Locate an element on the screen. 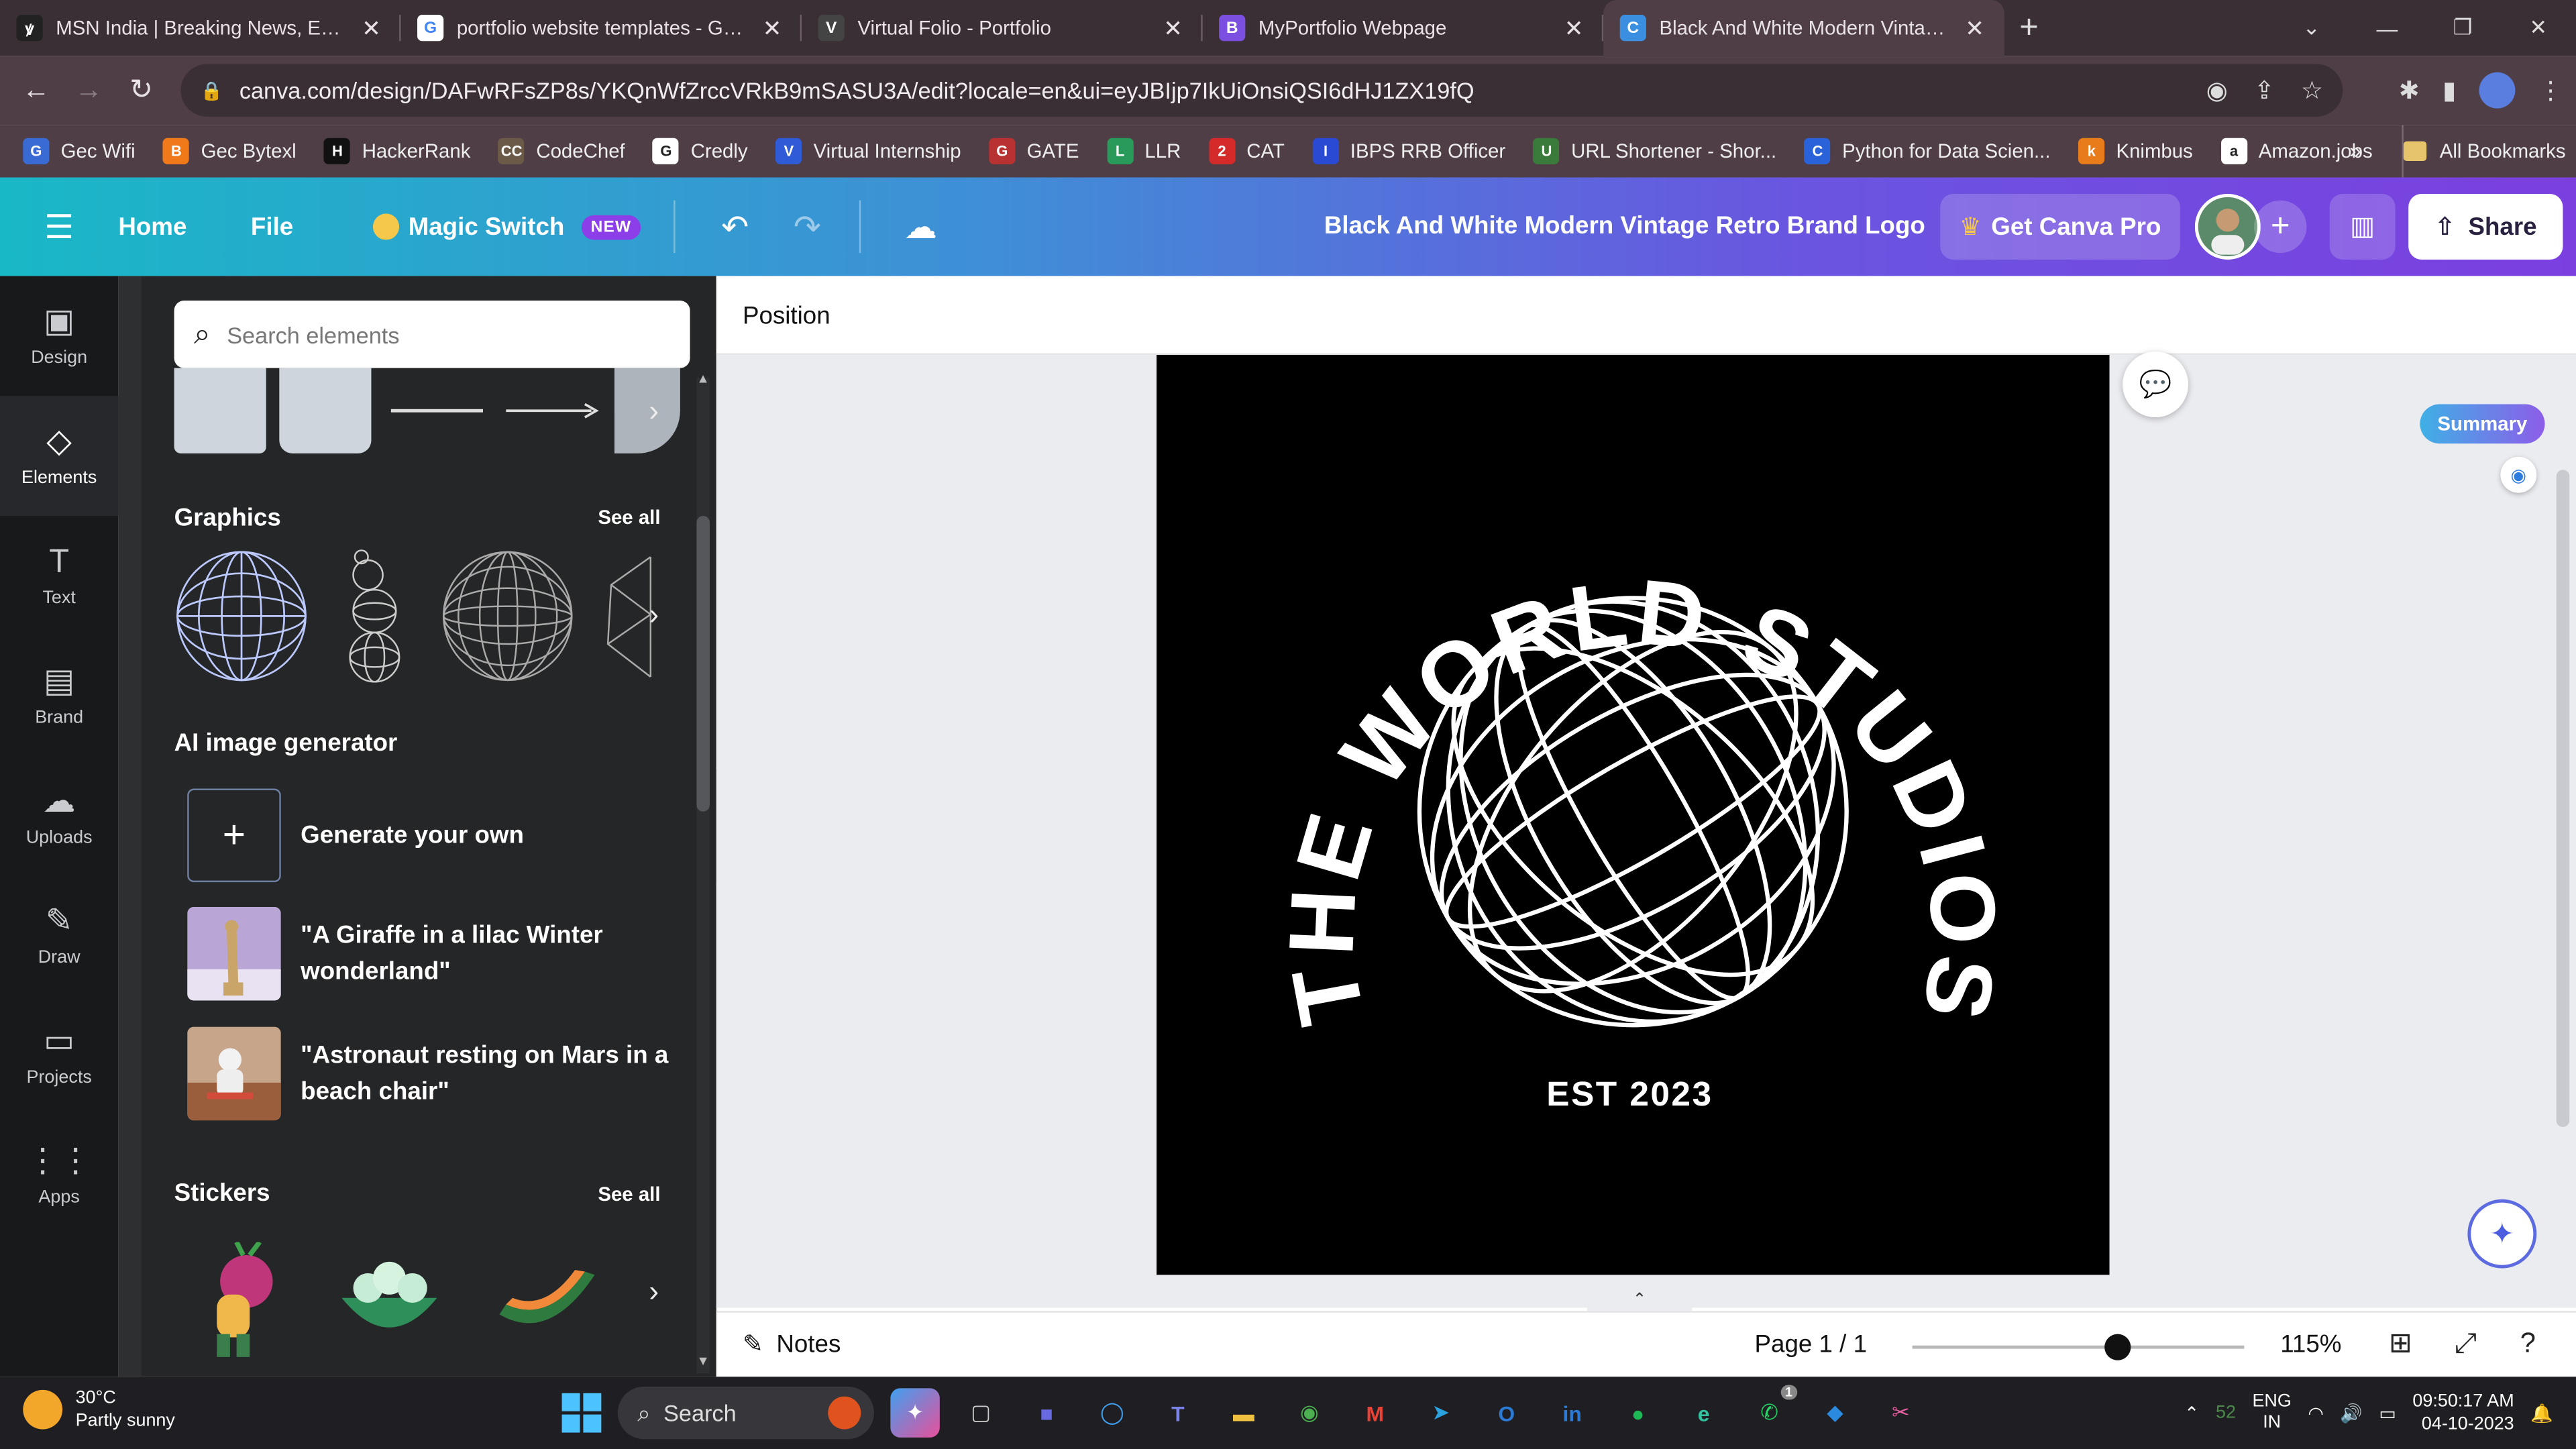 The image size is (2576, 1449). page-indicator: Page 1 / 1 is located at coordinates (1811, 1345).